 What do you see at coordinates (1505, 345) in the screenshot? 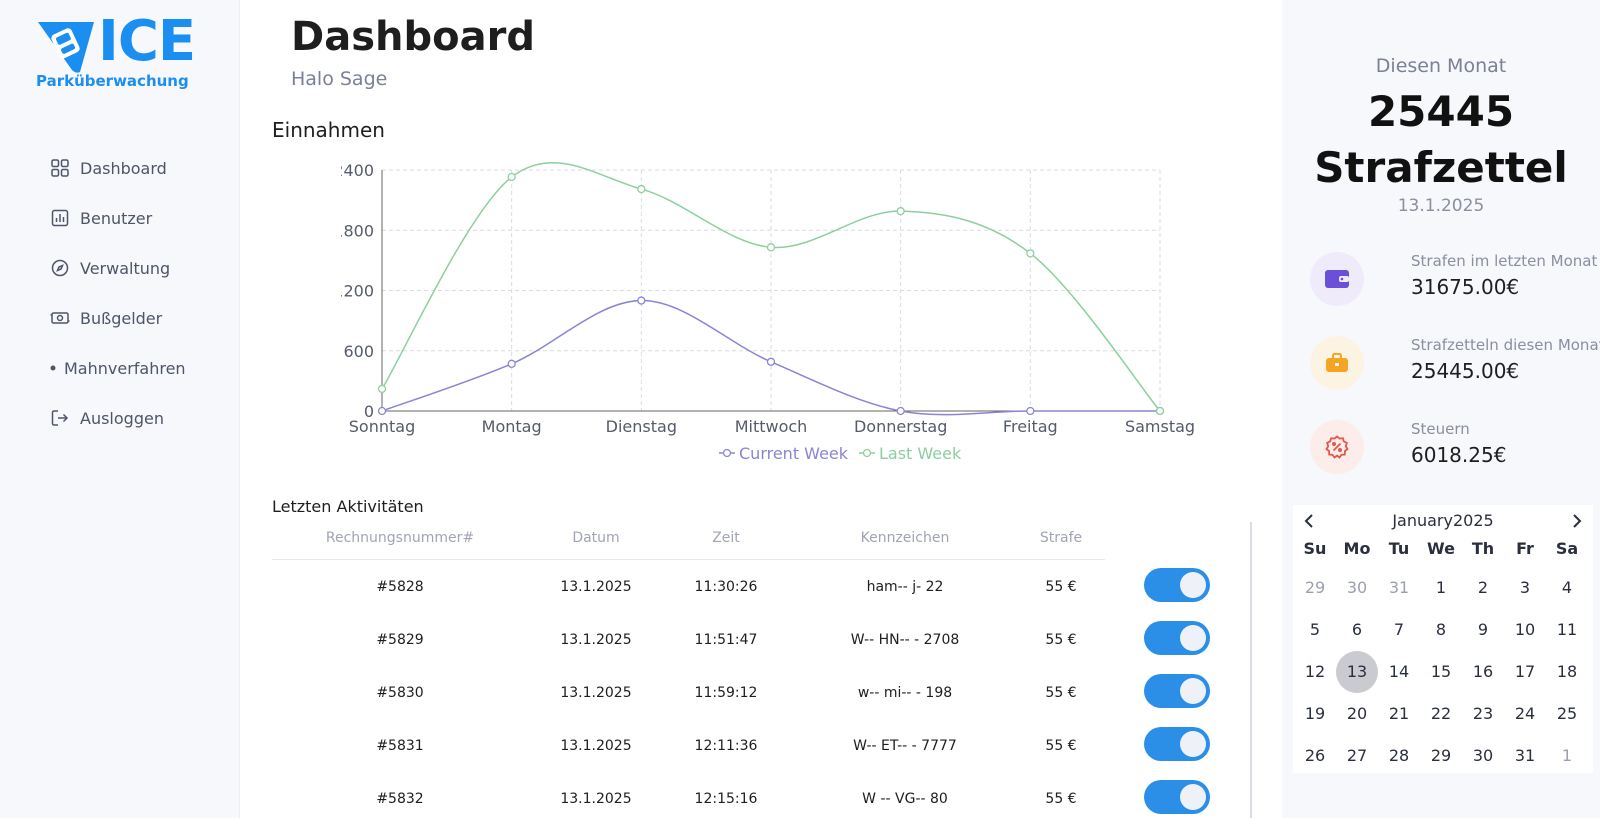
I see `stat-label: Strafzetteln diesen Monat` at bounding box center [1505, 345].